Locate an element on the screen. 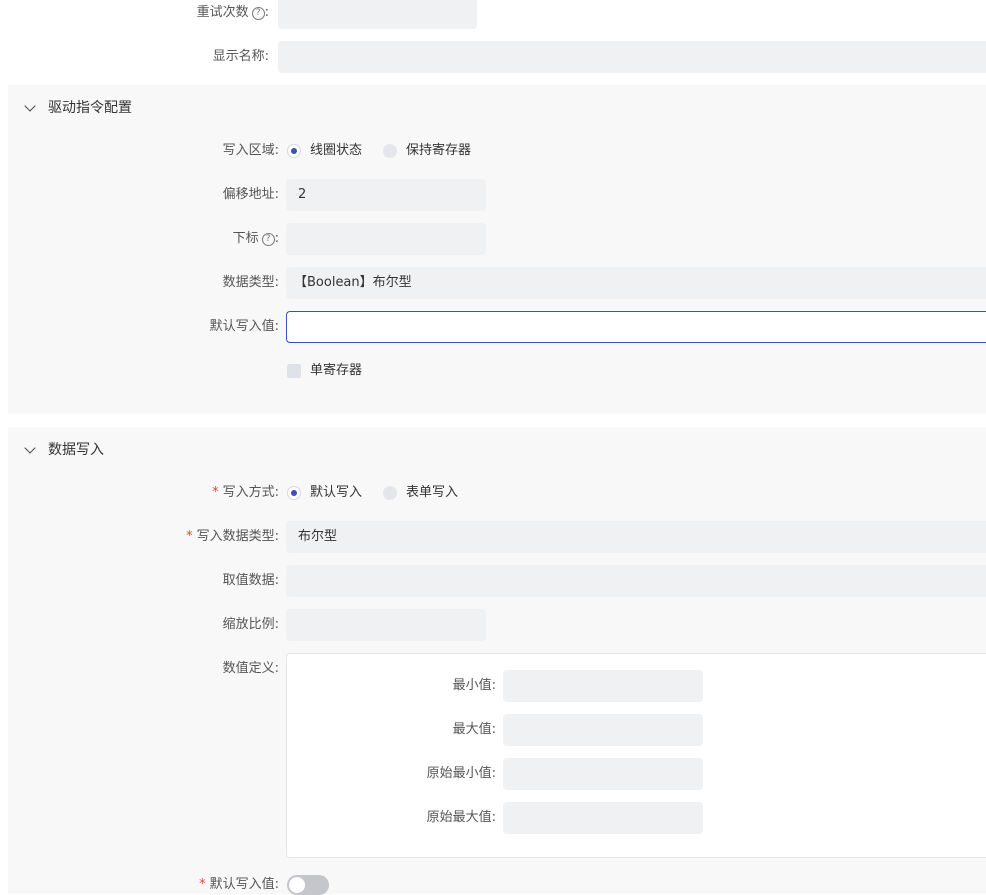 This screenshot has height=895, width=986. default-write-toggle-label: * 默认写入值: is located at coordinates (239, 885).